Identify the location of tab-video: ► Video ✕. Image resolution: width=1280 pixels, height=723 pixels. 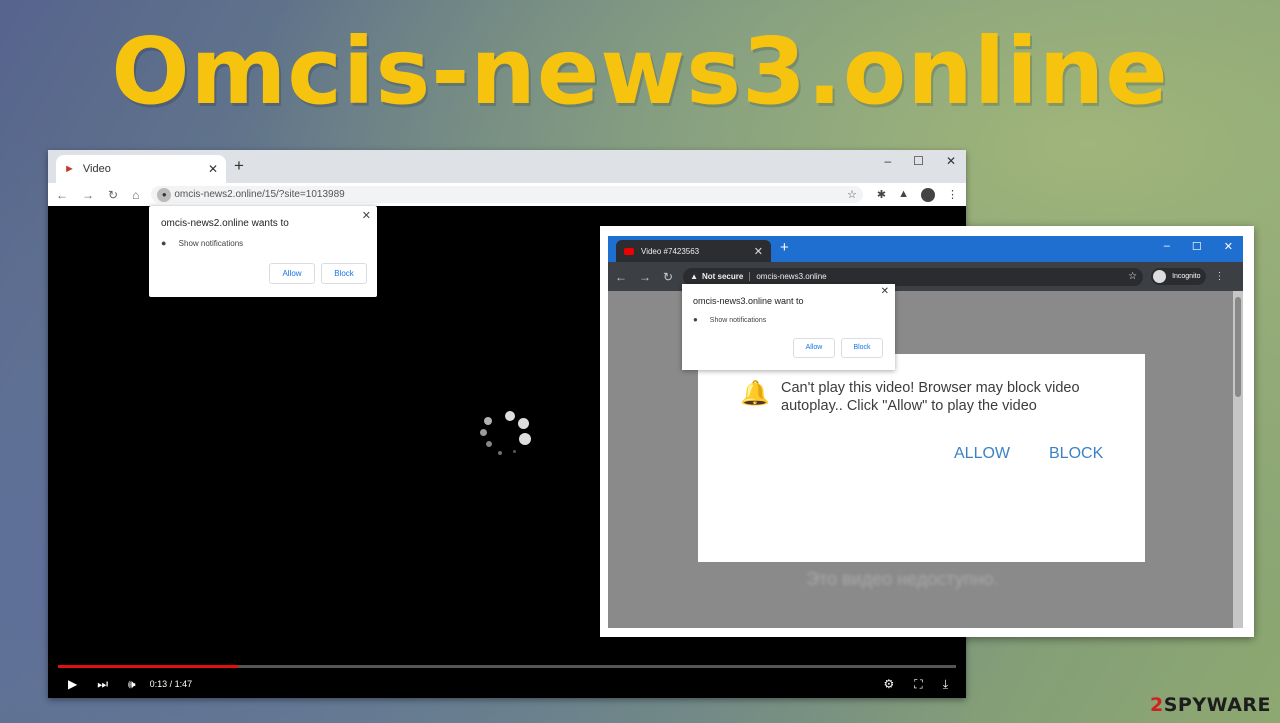
(141, 169).